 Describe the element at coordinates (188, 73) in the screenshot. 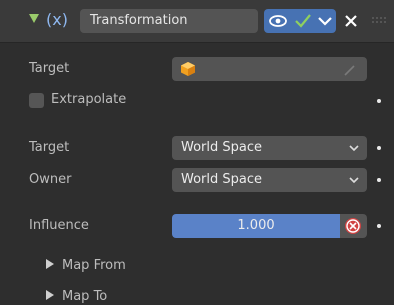

I see `object-cube-icon` at that location.